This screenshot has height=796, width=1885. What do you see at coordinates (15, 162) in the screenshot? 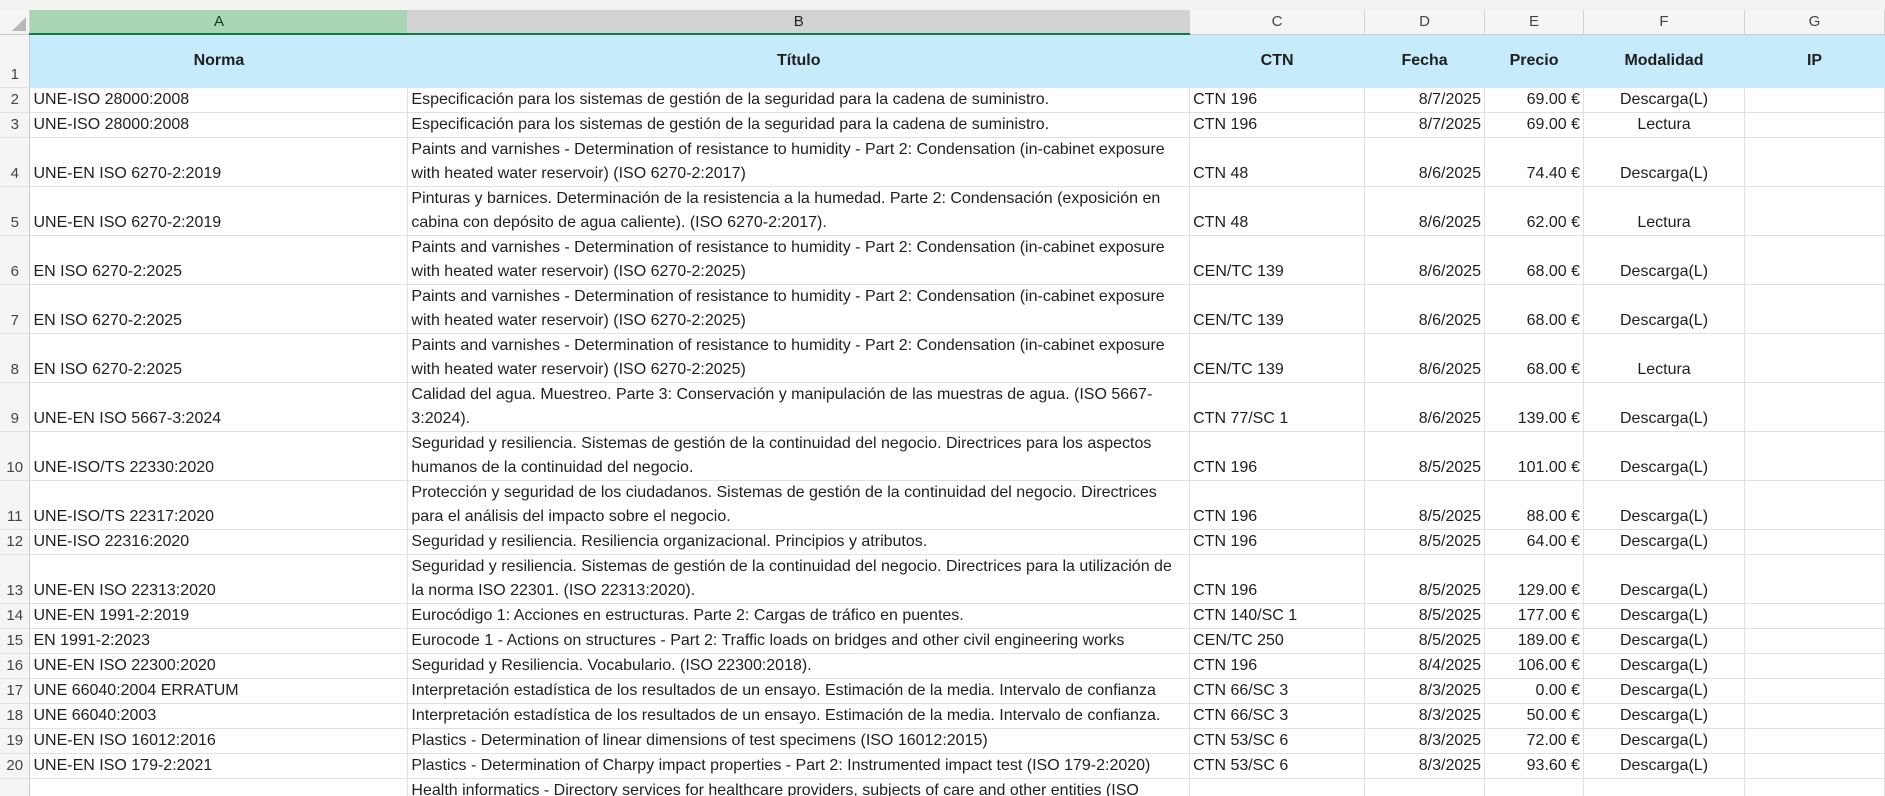
I see `row-header: 4` at bounding box center [15, 162].